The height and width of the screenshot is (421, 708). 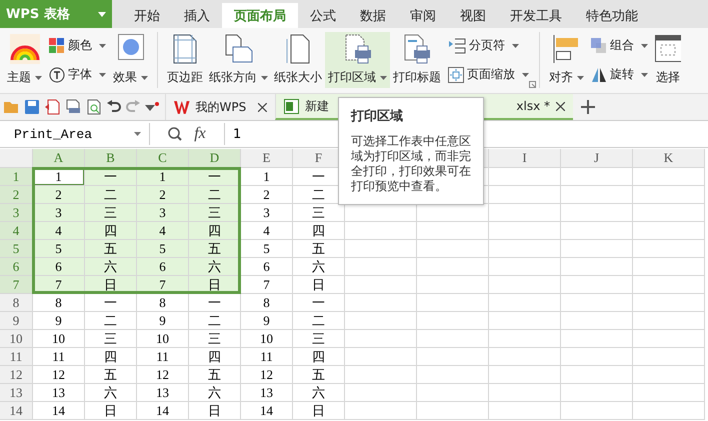 I want to click on tooltip-text: 可选择工作表中任意区域为打印区域，而非完全打印，打印效果可在打印预览中查看。, so click(x=411, y=164).